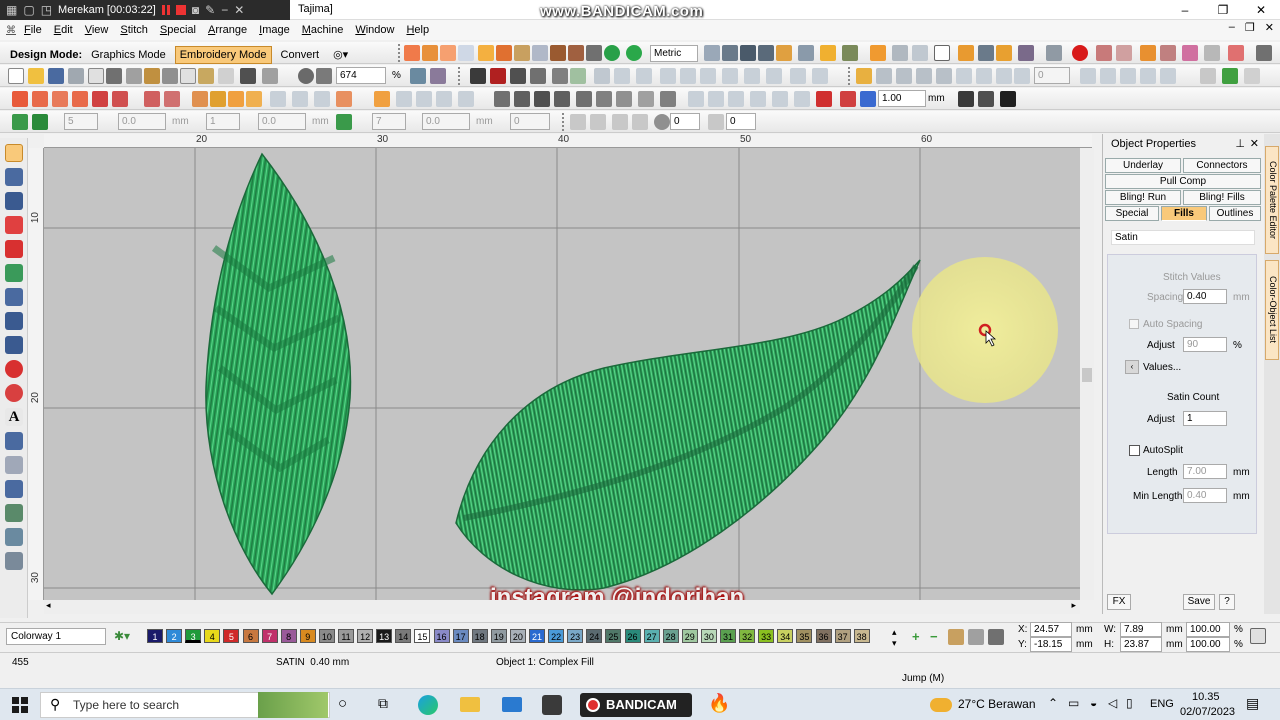 Image resolution: width=1280 pixels, height=720 pixels. What do you see at coordinates (670, 636) in the screenshot?
I see `color-swatch: 28` at bounding box center [670, 636].